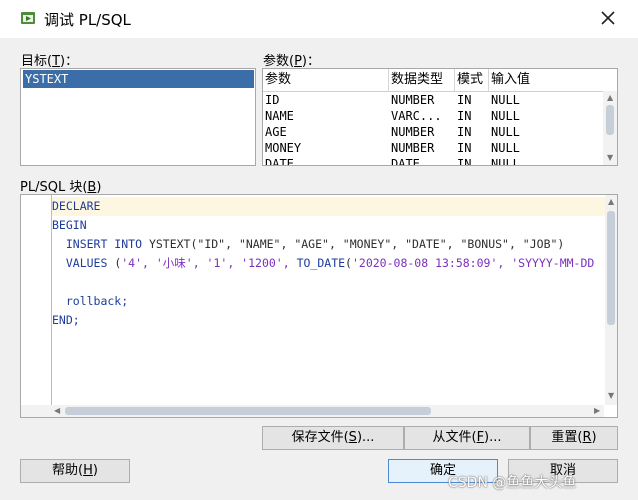  What do you see at coordinates (66, 320) in the screenshot?
I see `code-line: END;` at bounding box center [66, 320].